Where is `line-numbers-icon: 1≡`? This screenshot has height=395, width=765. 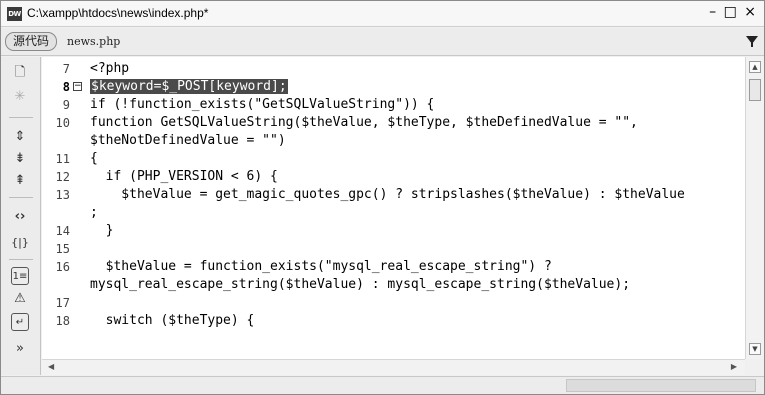 line-numbers-icon: 1≡ is located at coordinates (20, 276).